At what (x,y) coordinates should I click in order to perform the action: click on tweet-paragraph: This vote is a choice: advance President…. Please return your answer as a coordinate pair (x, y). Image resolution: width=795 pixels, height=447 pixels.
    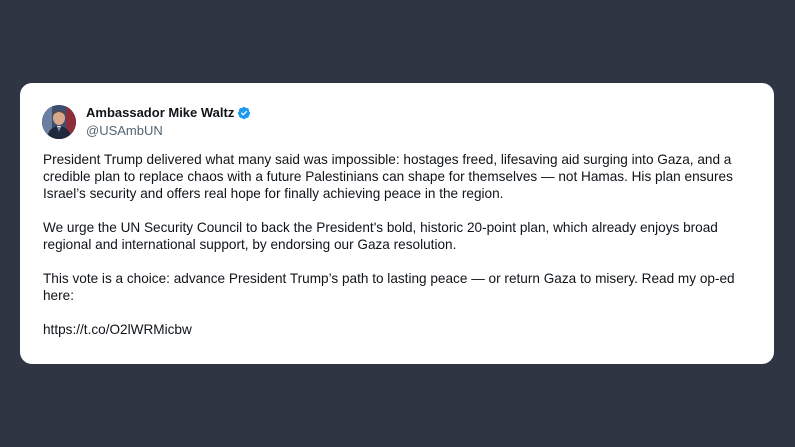
    Looking at the image, I should click on (389, 287).